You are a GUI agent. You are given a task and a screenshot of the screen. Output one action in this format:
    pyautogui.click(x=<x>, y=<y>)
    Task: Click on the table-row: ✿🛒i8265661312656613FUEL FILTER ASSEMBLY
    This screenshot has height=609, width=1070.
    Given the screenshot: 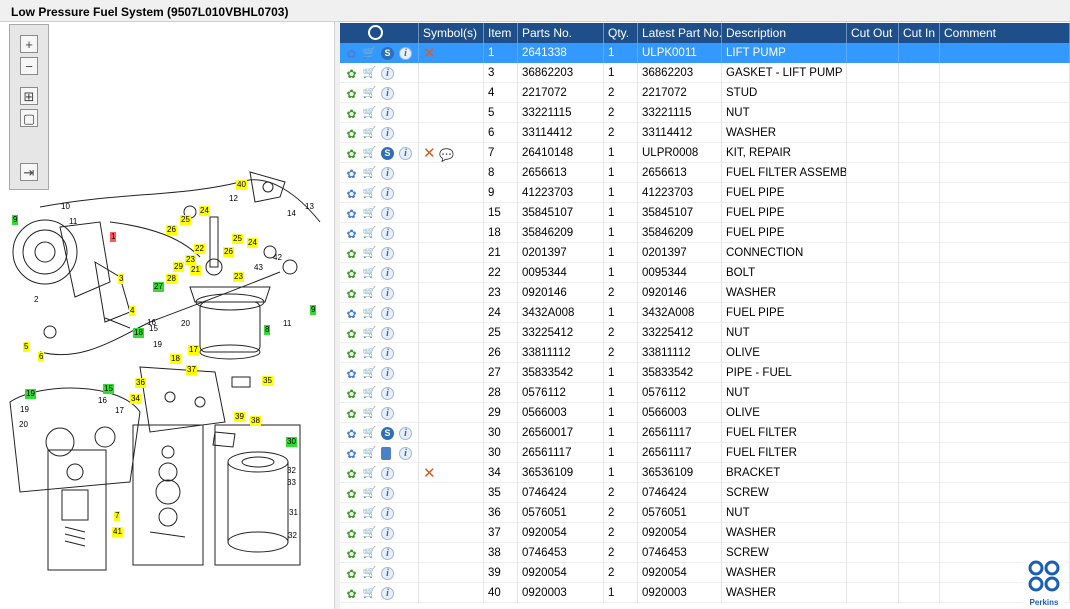 What is the action you would take?
    pyautogui.click(x=705, y=173)
    